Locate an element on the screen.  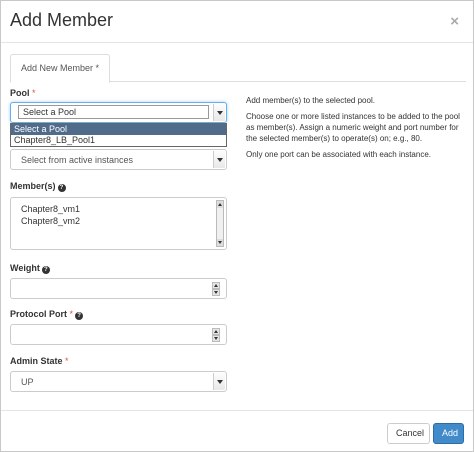
close-icon: × is located at coordinates (454, 21).